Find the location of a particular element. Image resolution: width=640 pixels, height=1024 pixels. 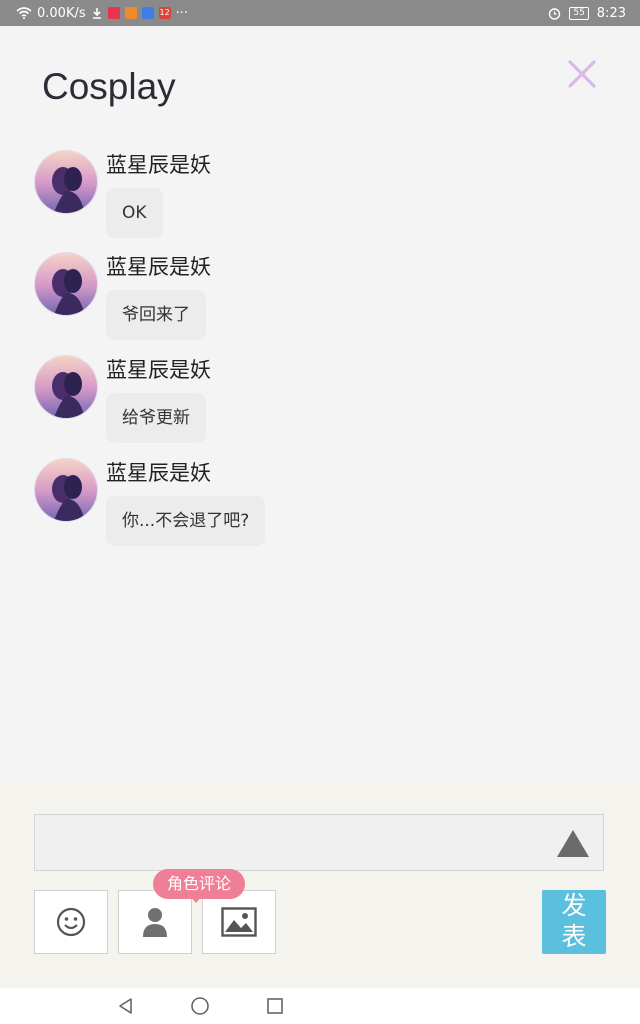

message-item: 蓝星辰是妖 你...不会退了吧? is located at coordinates (314, 508).